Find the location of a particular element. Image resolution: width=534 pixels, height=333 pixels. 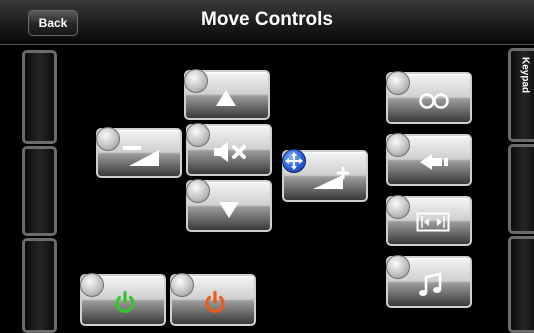

music-button is located at coordinates (429, 281).